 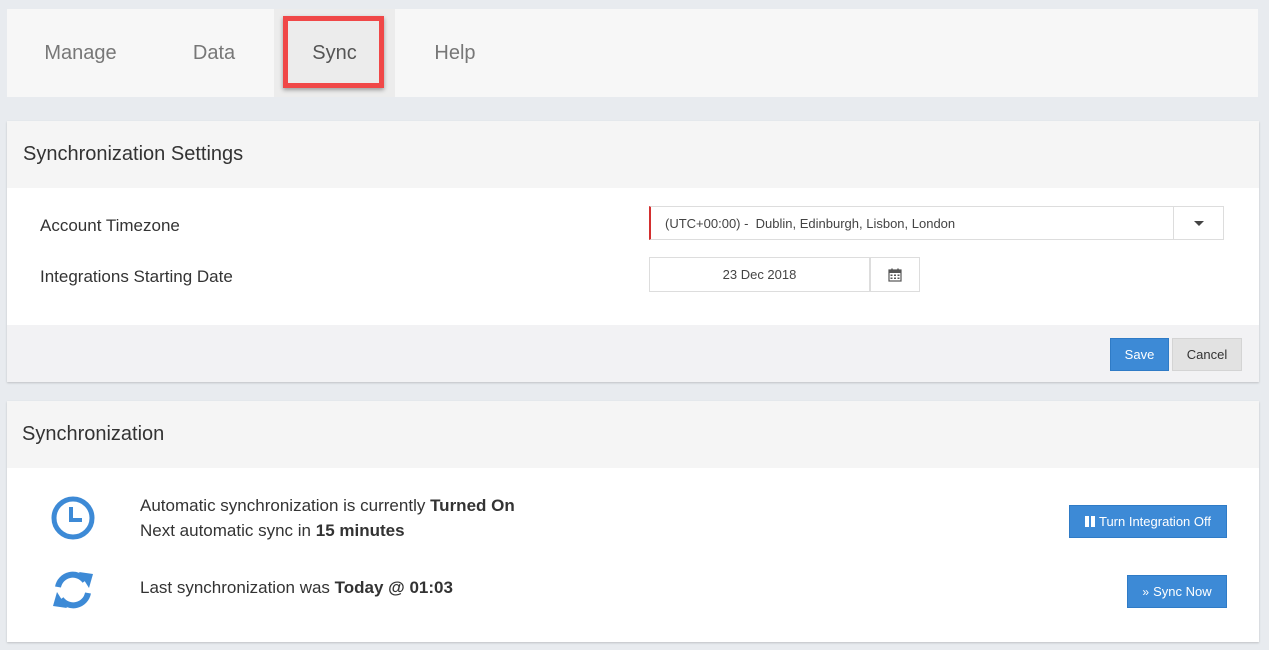 I want to click on next-sync-line: Next automatic sync in 15 minutes, so click(x=327, y=530).